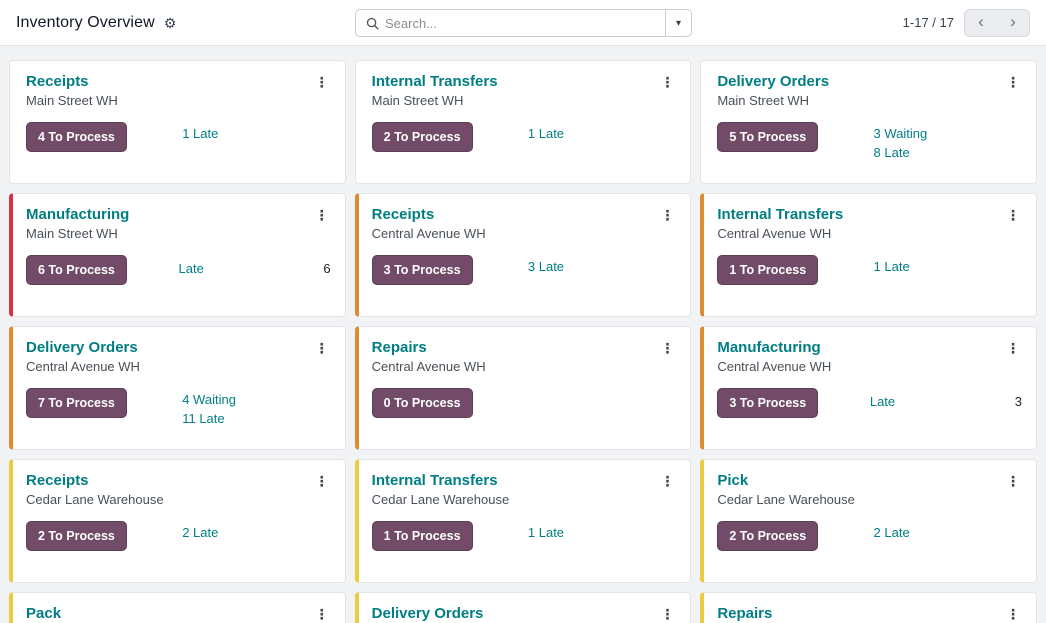 Image resolution: width=1046 pixels, height=623 pixels. Describe the element at coordinates (602, 267) in the screenshot. I see `status-link: 3 Late` at that location.